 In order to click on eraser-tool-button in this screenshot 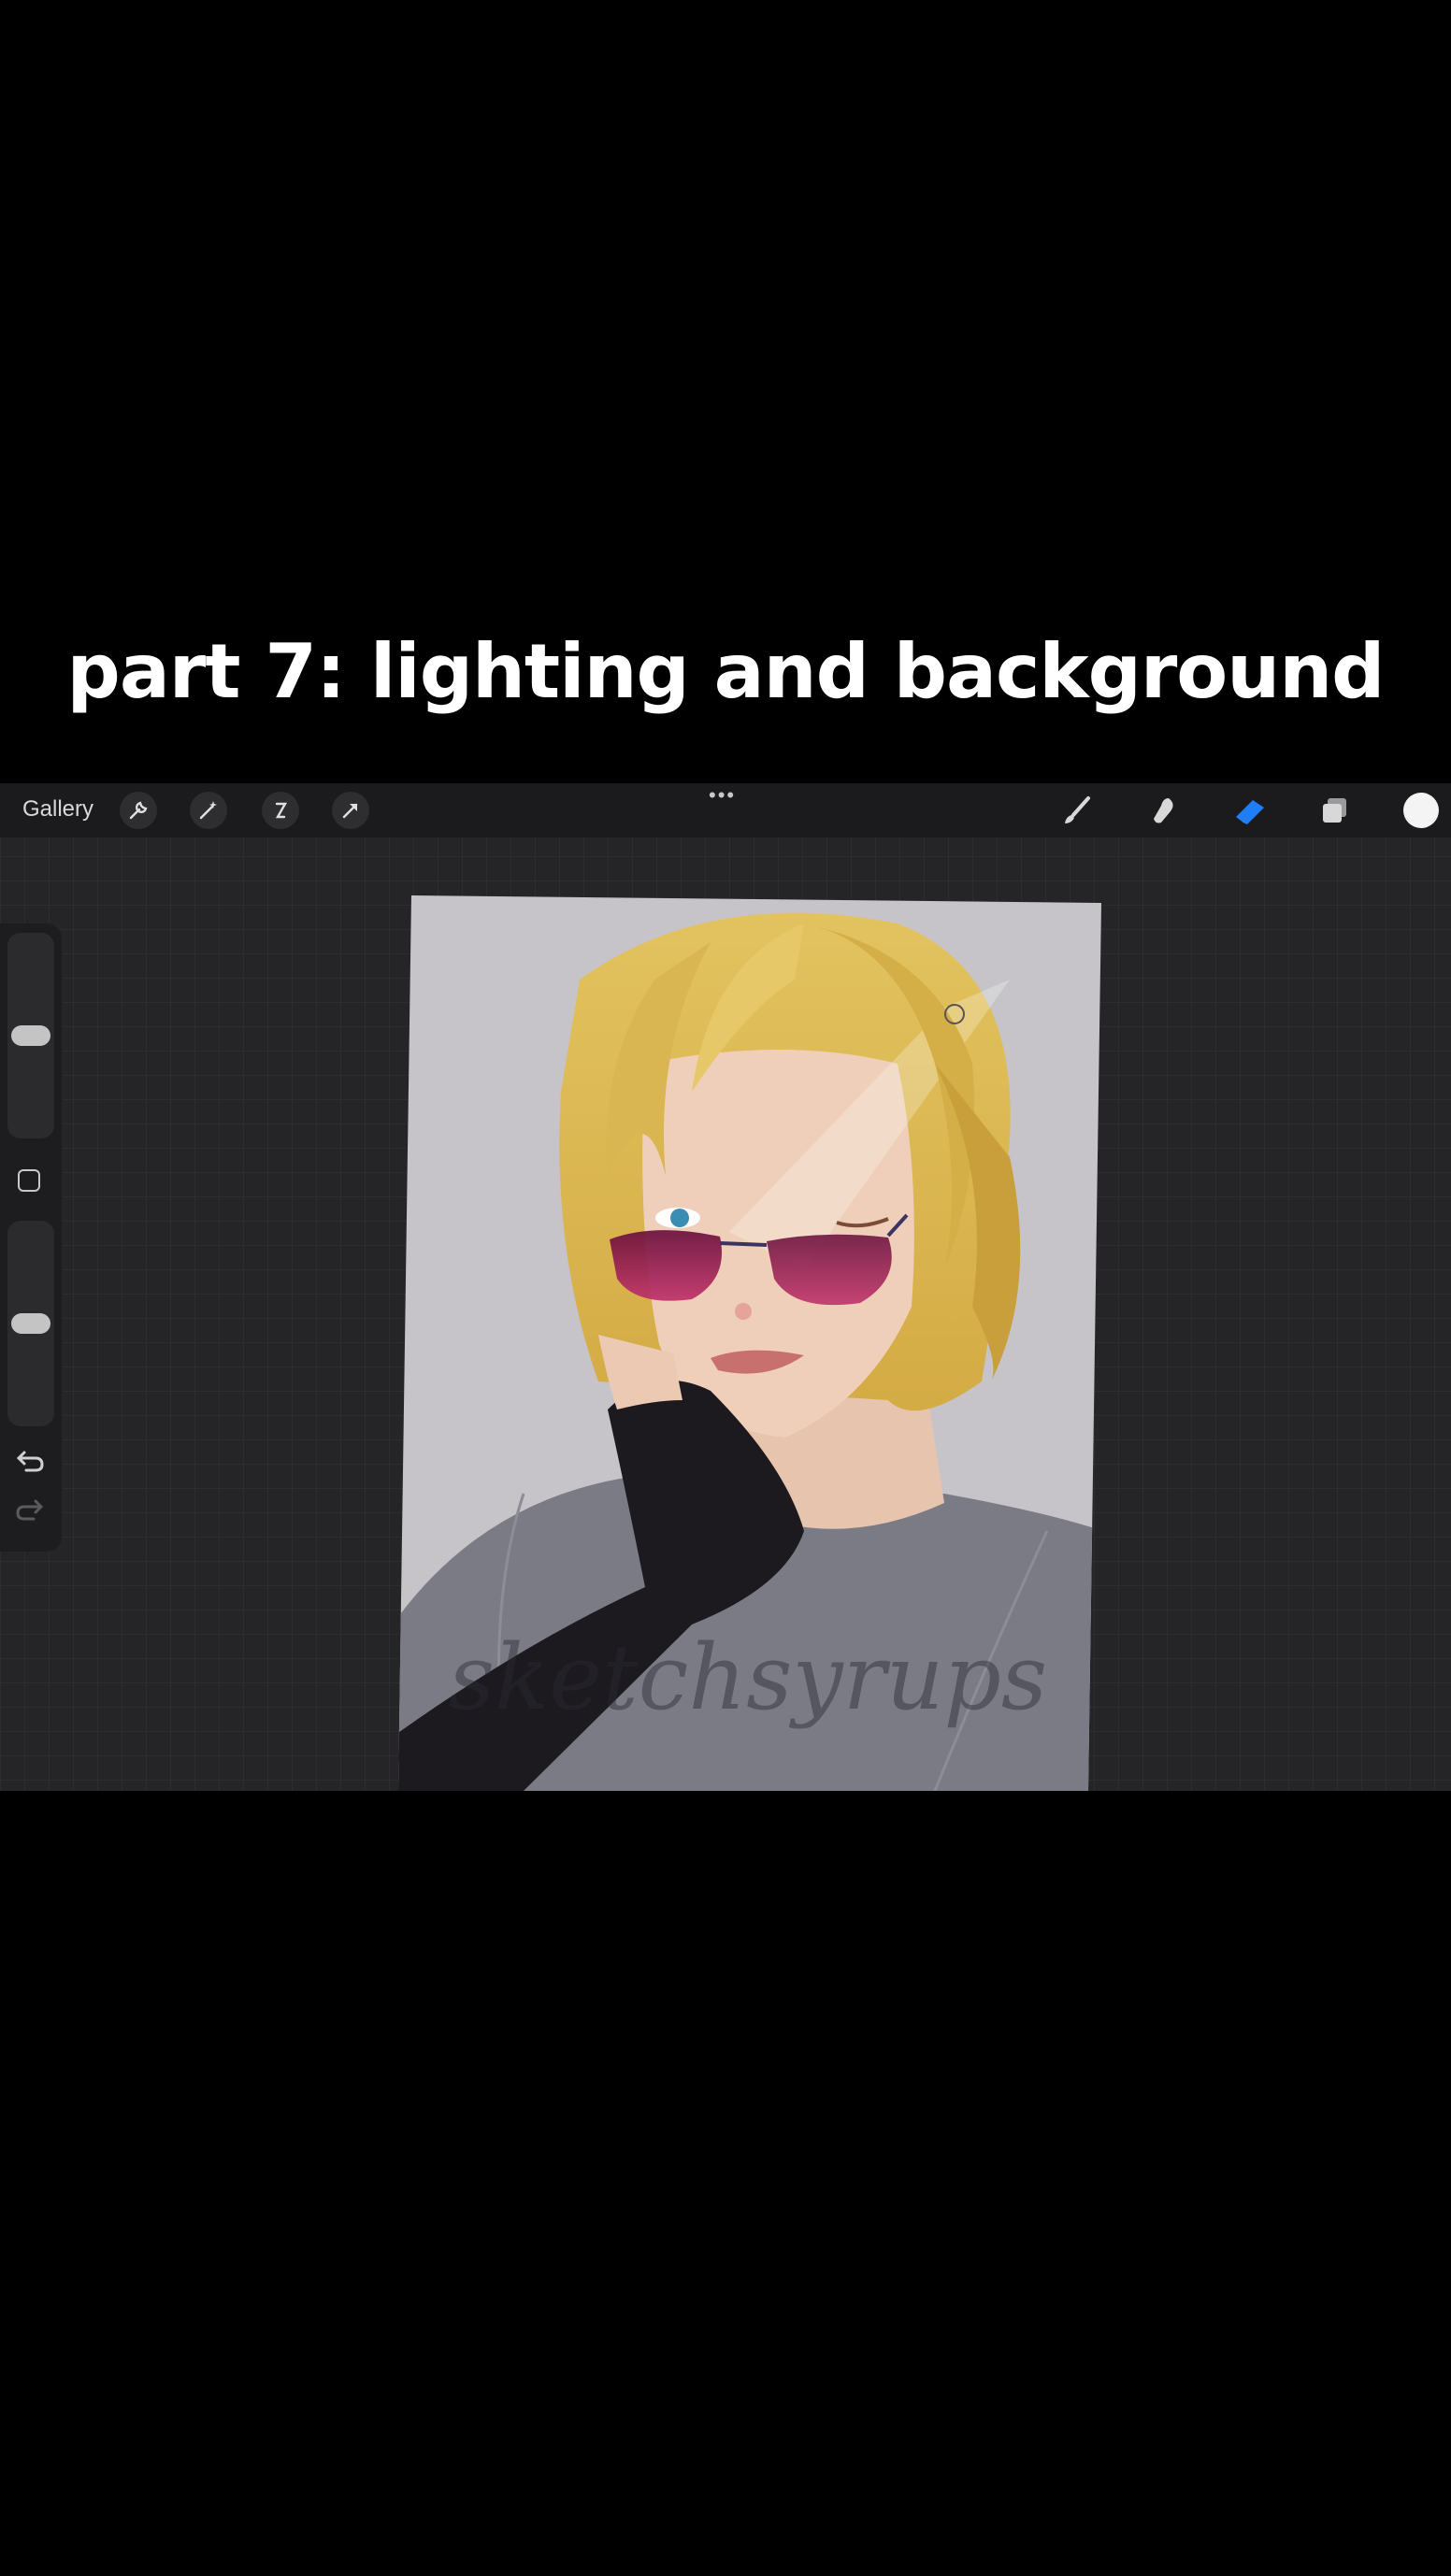, I will do `click(1249, 811)`.